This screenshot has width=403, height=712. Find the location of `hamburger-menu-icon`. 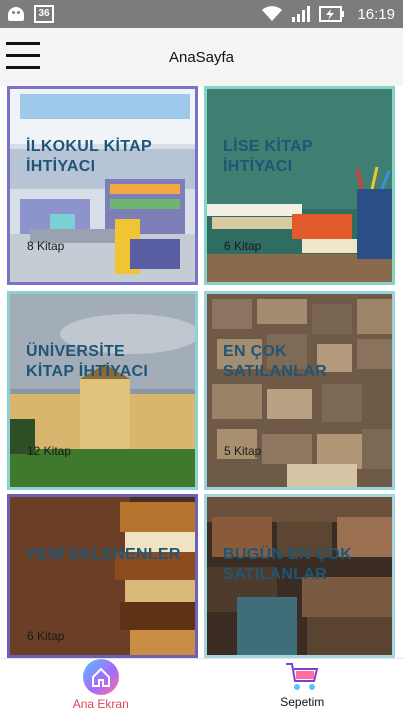

hamburger-menu-icon is located at coordinates (24, 56).